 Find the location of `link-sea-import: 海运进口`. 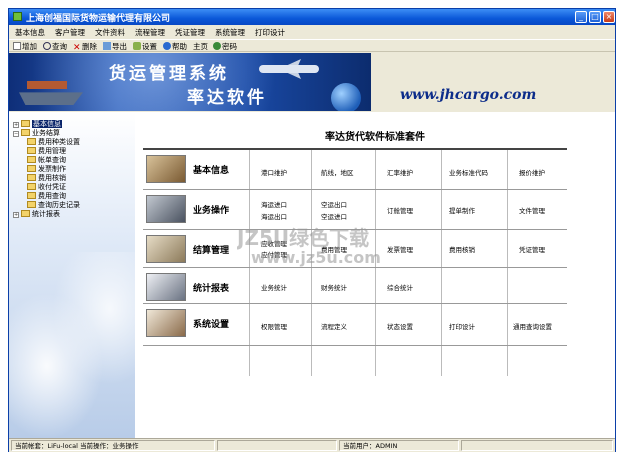

link-sea-import: 海运进口 is located at coordinates (274, 204).